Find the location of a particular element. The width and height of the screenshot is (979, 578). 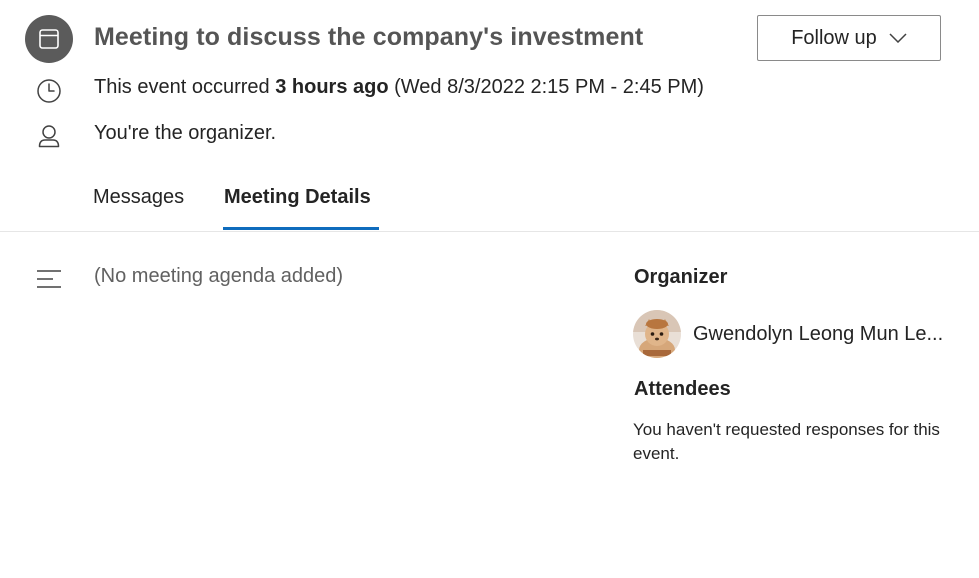

agenda-text: (No meeting agenda added) is located at coordinates (219, 276).